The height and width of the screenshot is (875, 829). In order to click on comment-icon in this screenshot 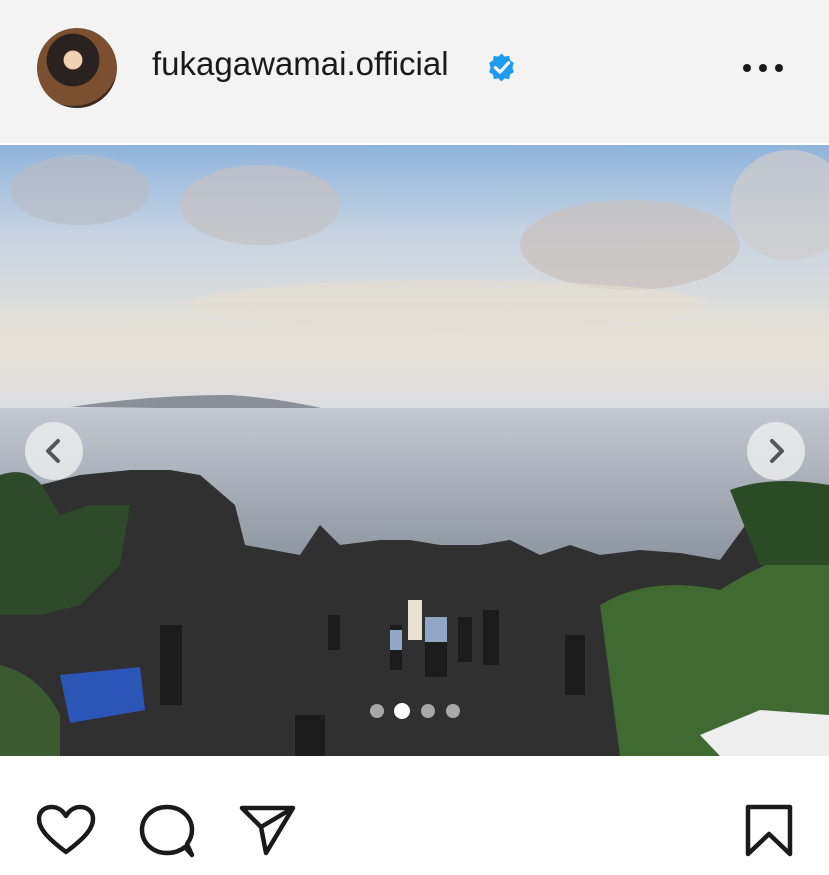, I will do `click(168, 831)`.